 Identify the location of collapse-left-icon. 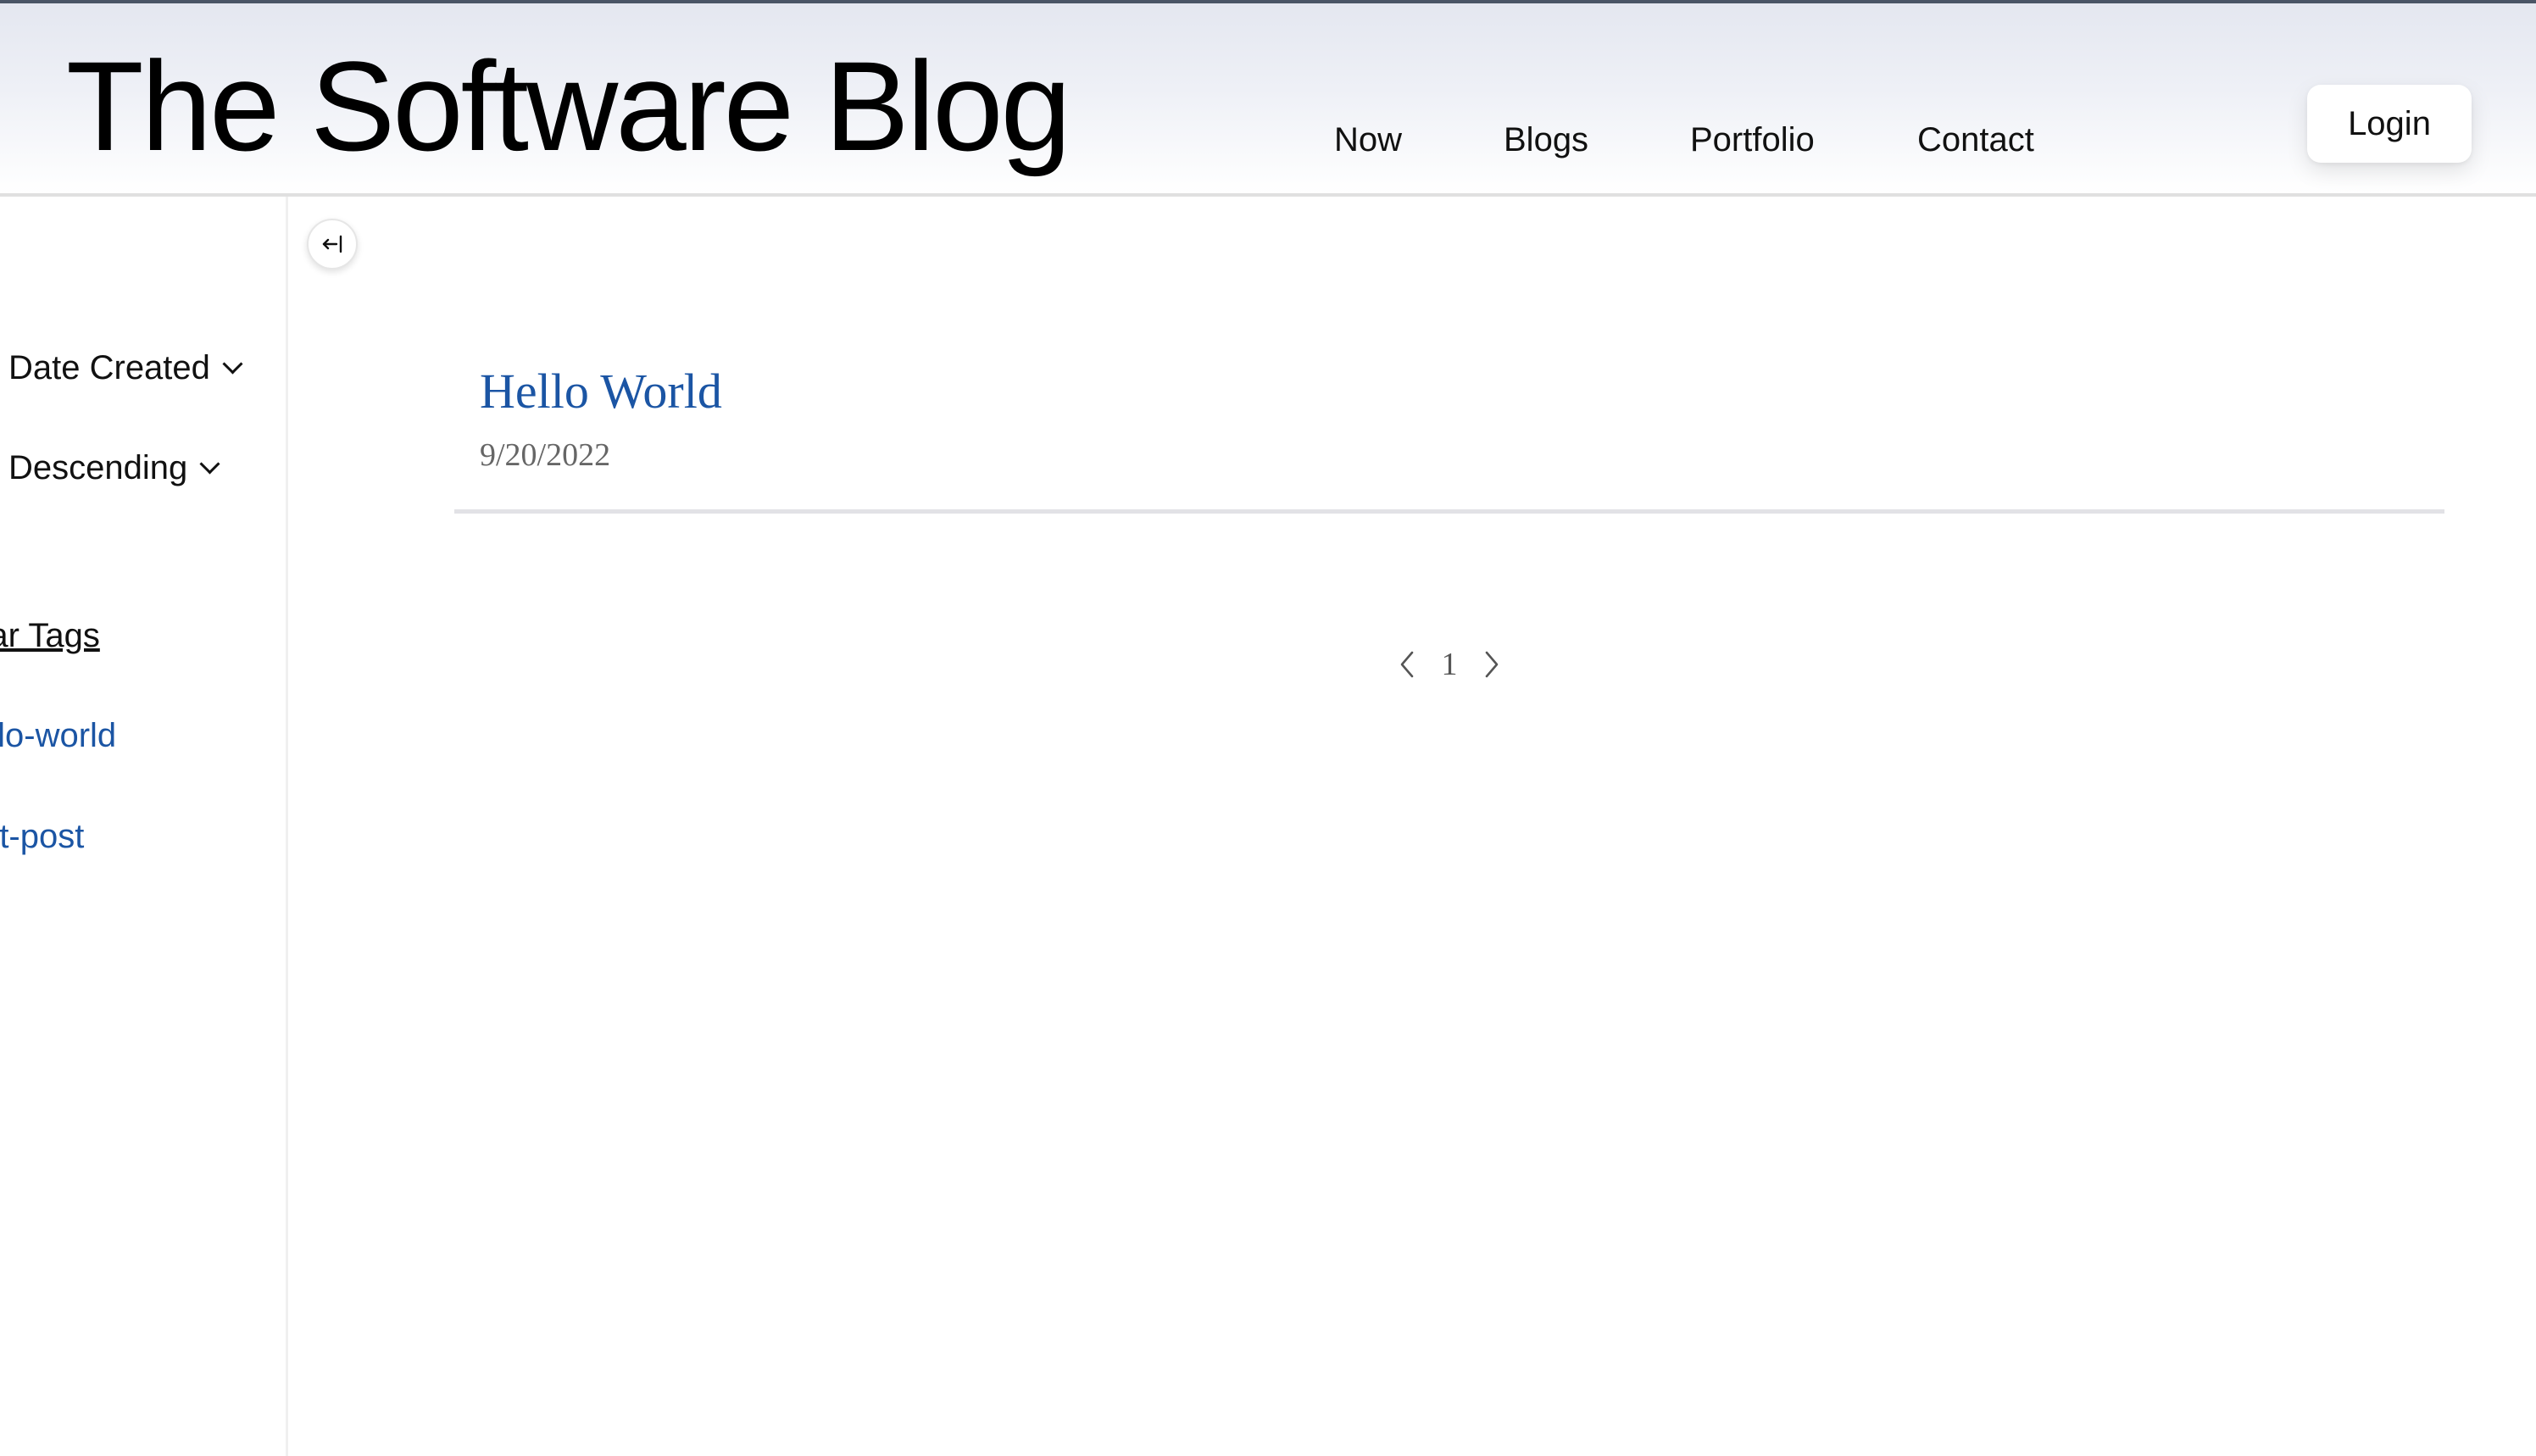
(332, 244).